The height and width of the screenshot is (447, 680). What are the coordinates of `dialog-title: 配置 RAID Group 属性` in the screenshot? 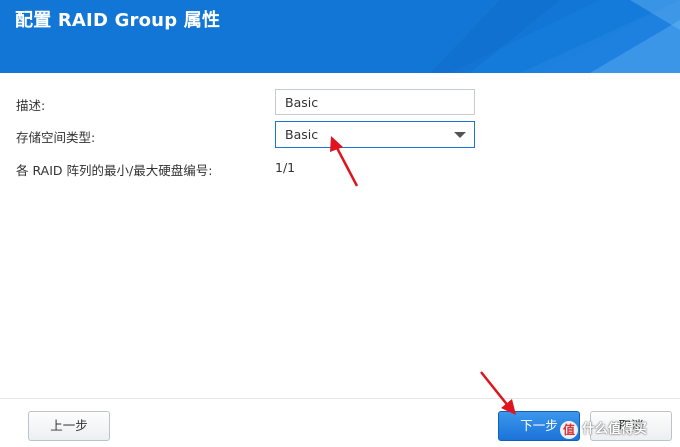 It's located at (118, 20).